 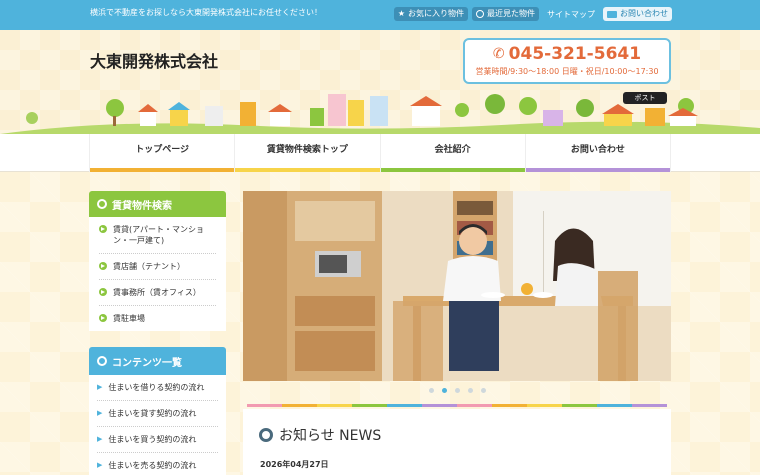 I want to click on sidebar-item-residential: 賃貸(アパート・マンション・一戸建て), so click(x=157, y=235).